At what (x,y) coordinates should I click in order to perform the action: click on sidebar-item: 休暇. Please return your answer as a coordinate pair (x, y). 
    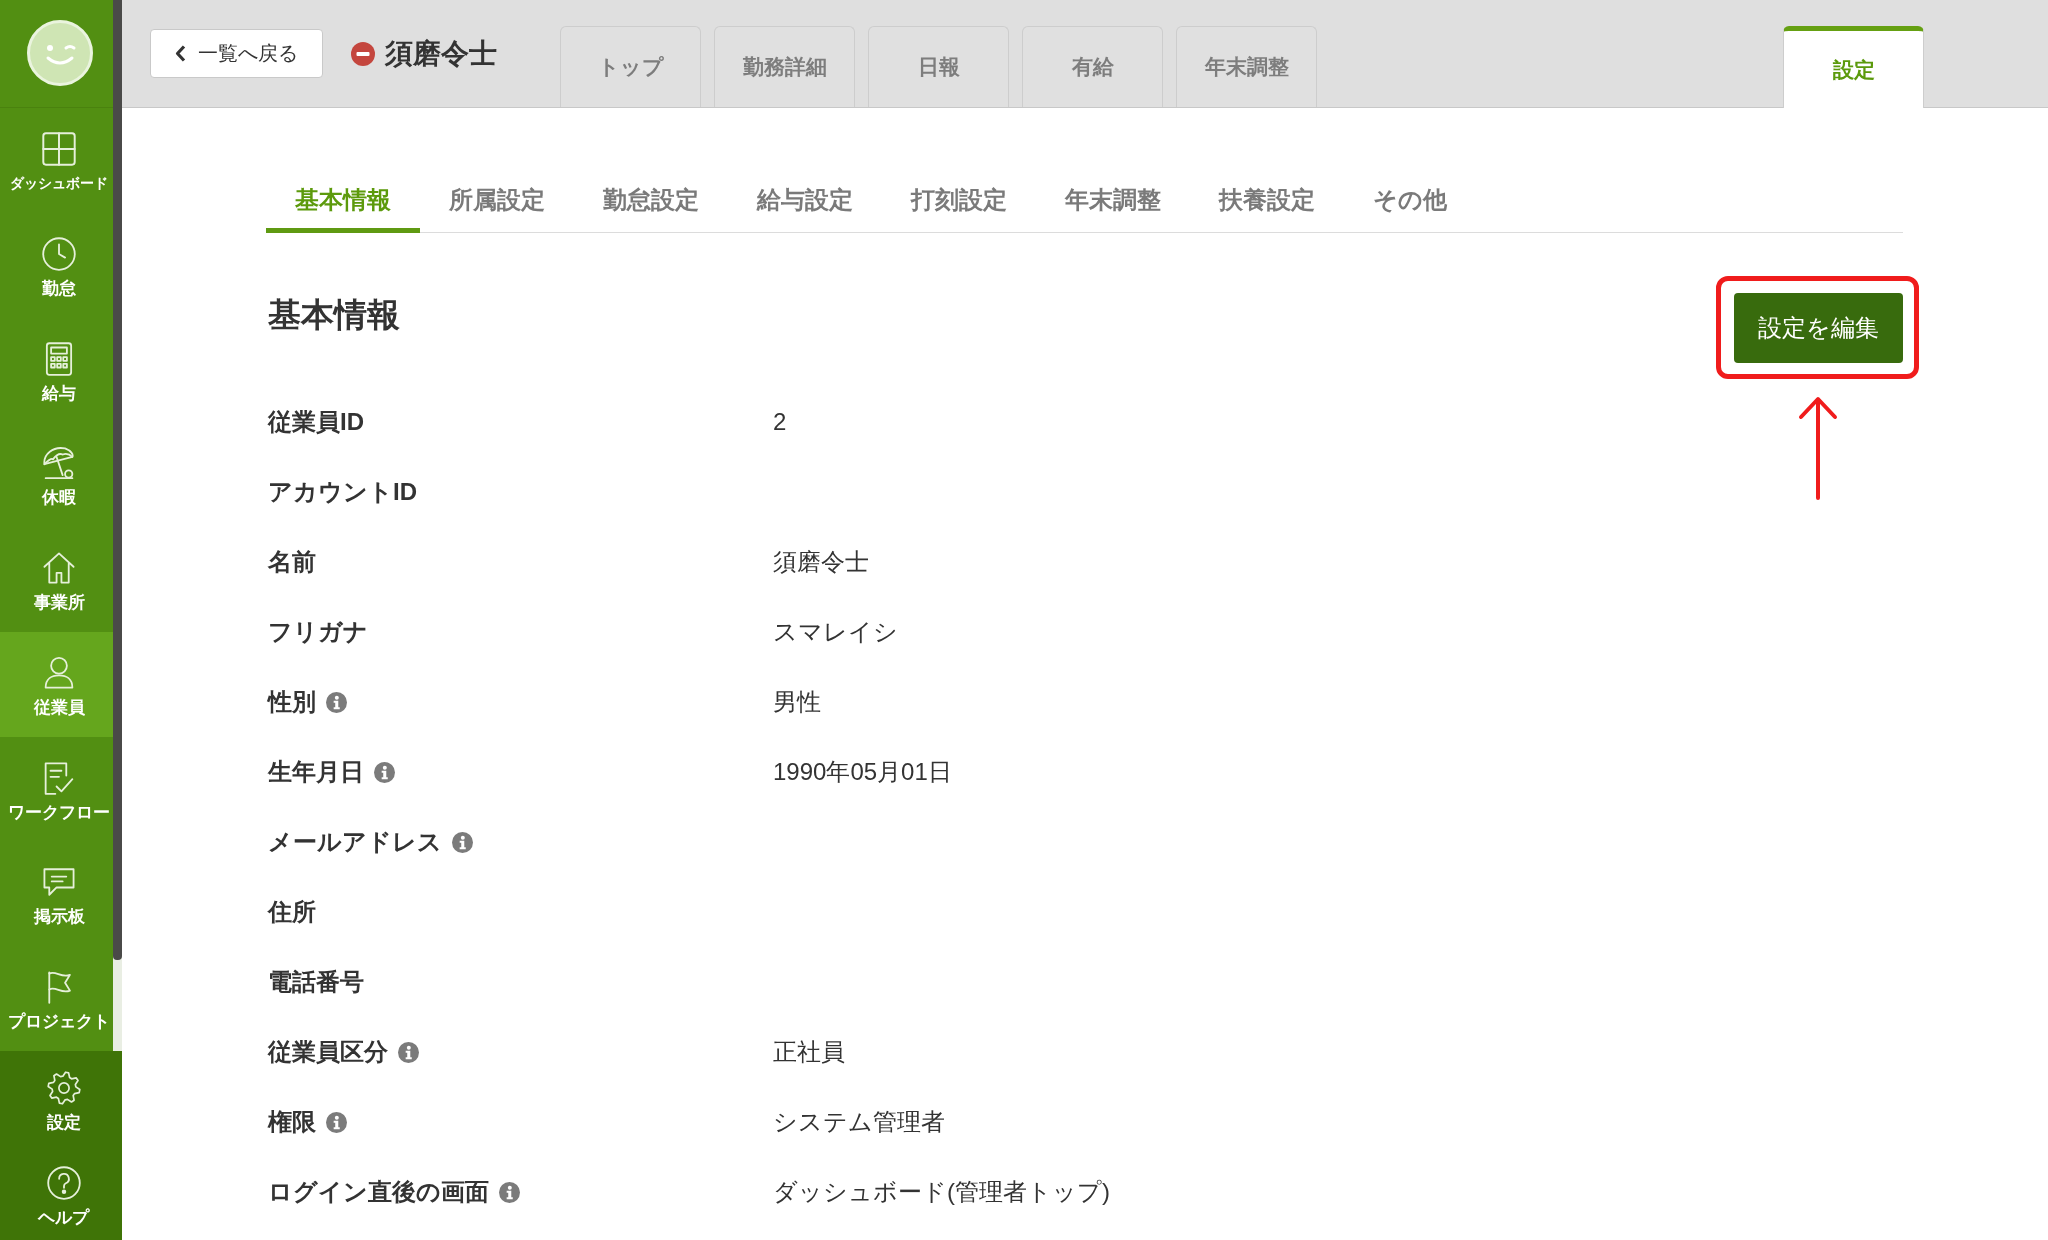
    Looking at the image, I should click on (56, 475).